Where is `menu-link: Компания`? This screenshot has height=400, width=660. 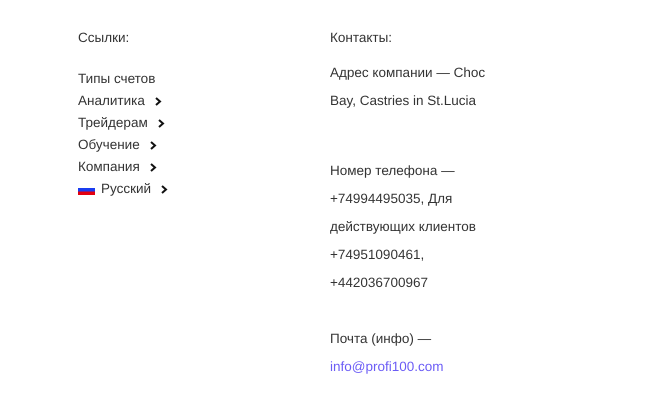
menu-link: Компания is located at coordinates (117, 167).